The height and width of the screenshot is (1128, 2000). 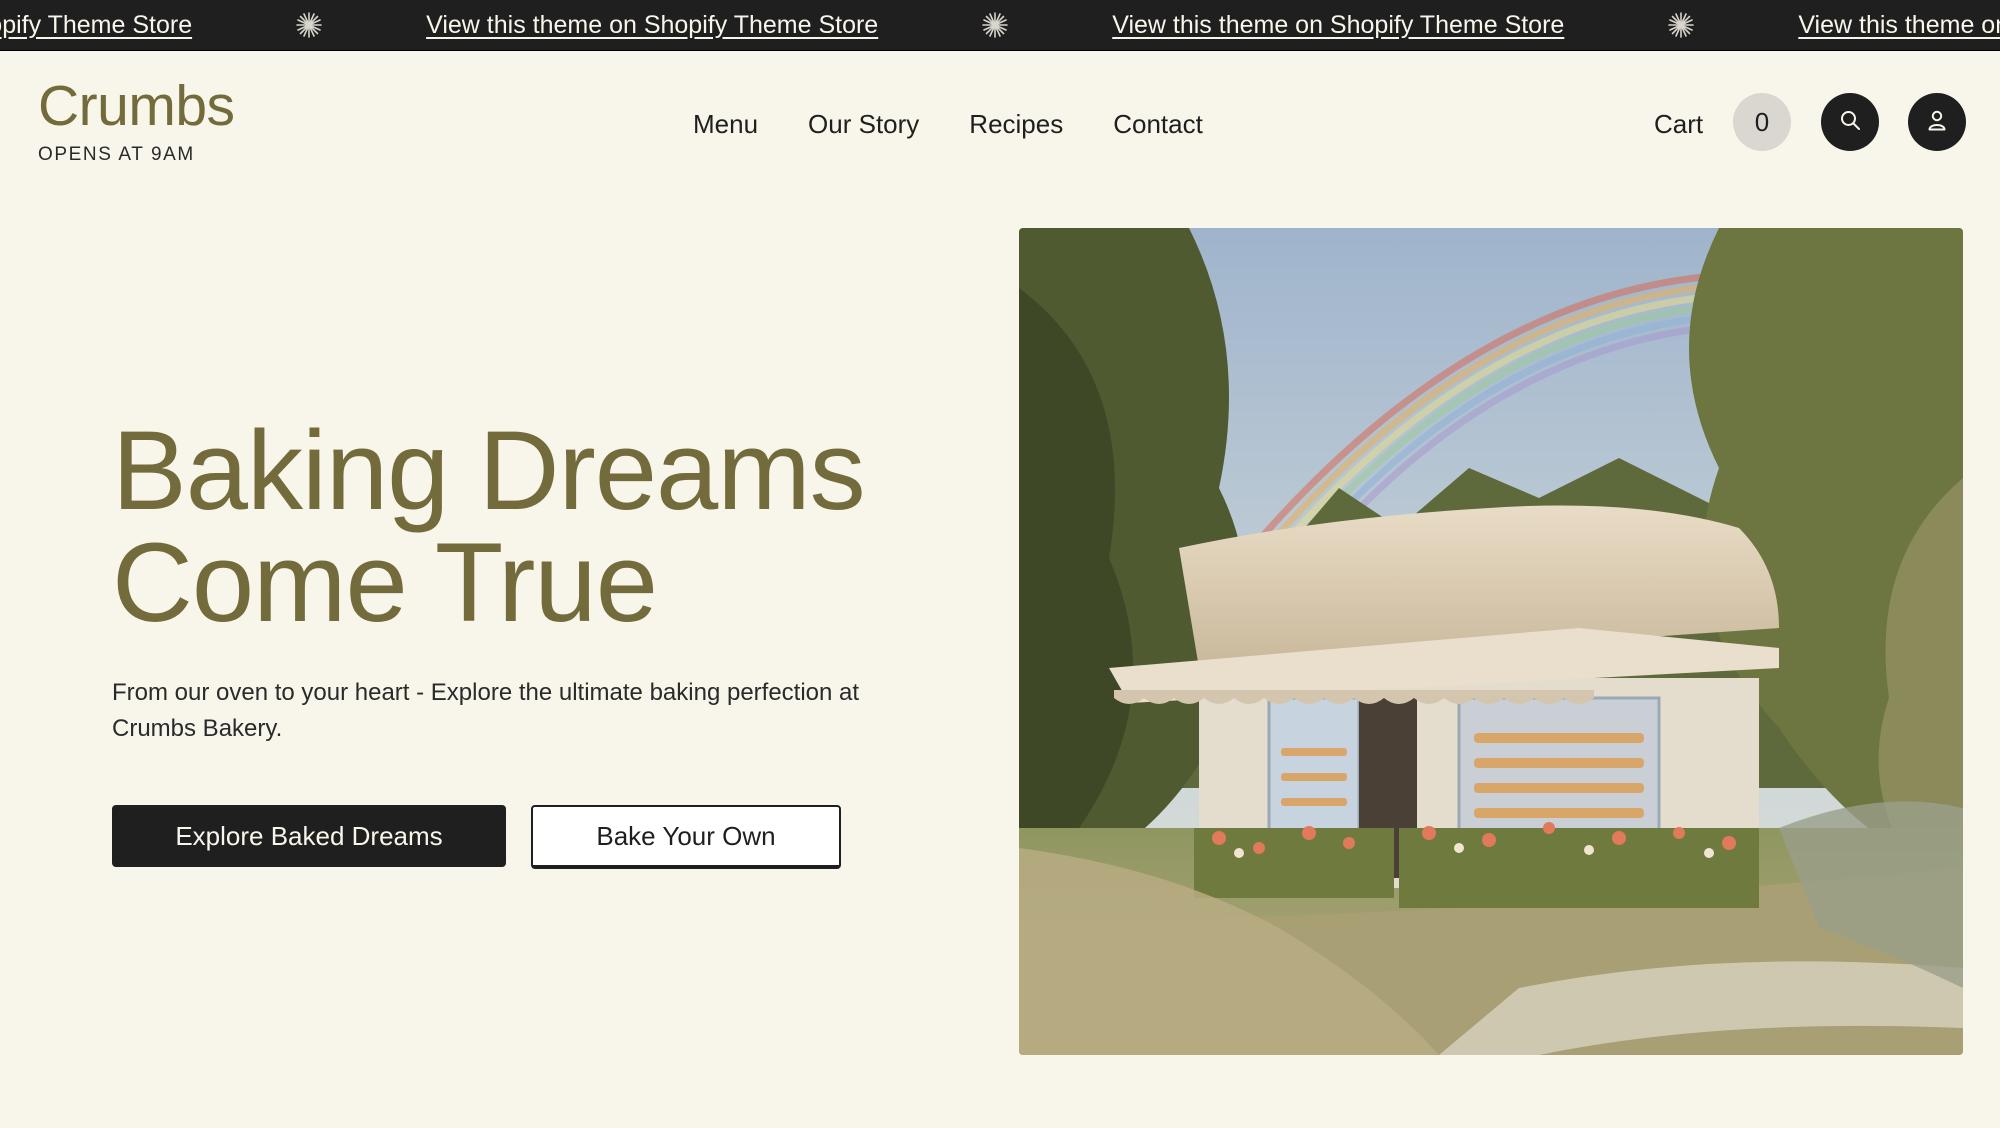 I want to click on search-button, so click(x=1850, y=122).